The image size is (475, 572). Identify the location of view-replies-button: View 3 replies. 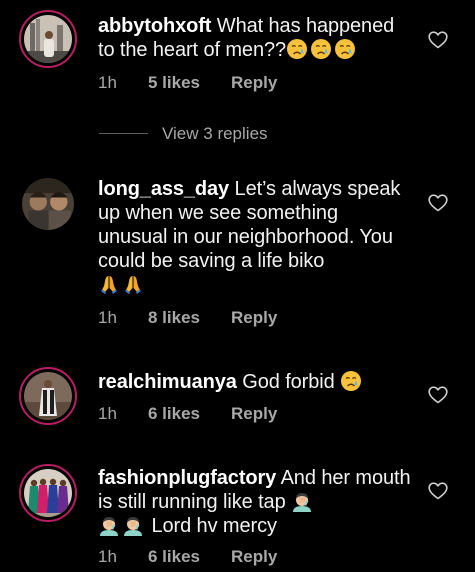
(229, 134).